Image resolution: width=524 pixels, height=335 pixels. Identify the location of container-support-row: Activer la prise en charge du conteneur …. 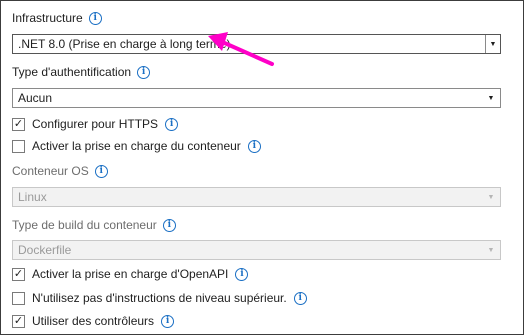
(136, 146).